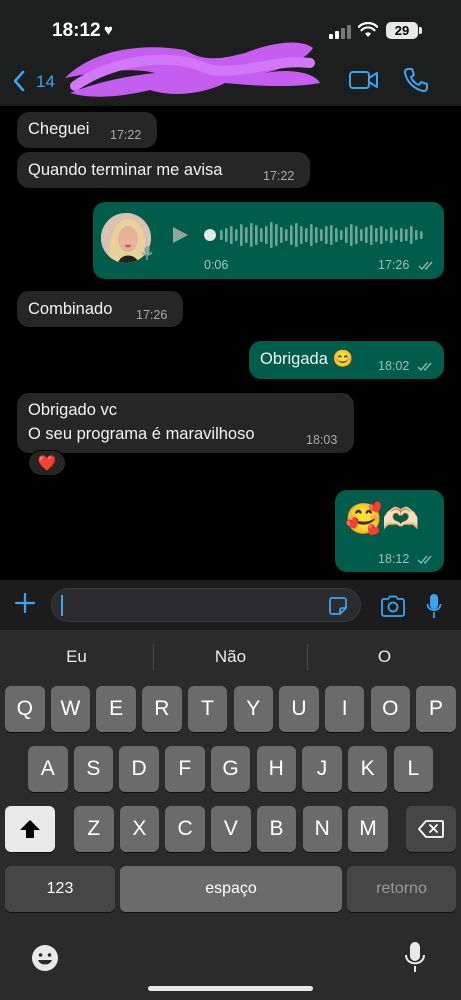 Image resolution: width=461 pixels, height=1000 pixels. What do you see at coordinates (100, 309) in the screenshot?
I see `message-incoming: Combinado 17:26` at bounding box center [100, 309].